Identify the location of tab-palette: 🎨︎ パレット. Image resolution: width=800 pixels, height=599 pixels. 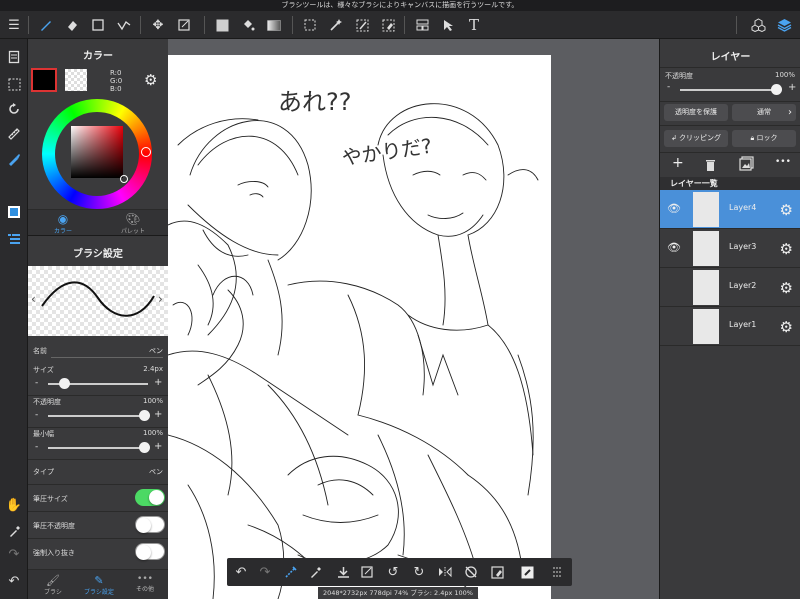
(133, 223).